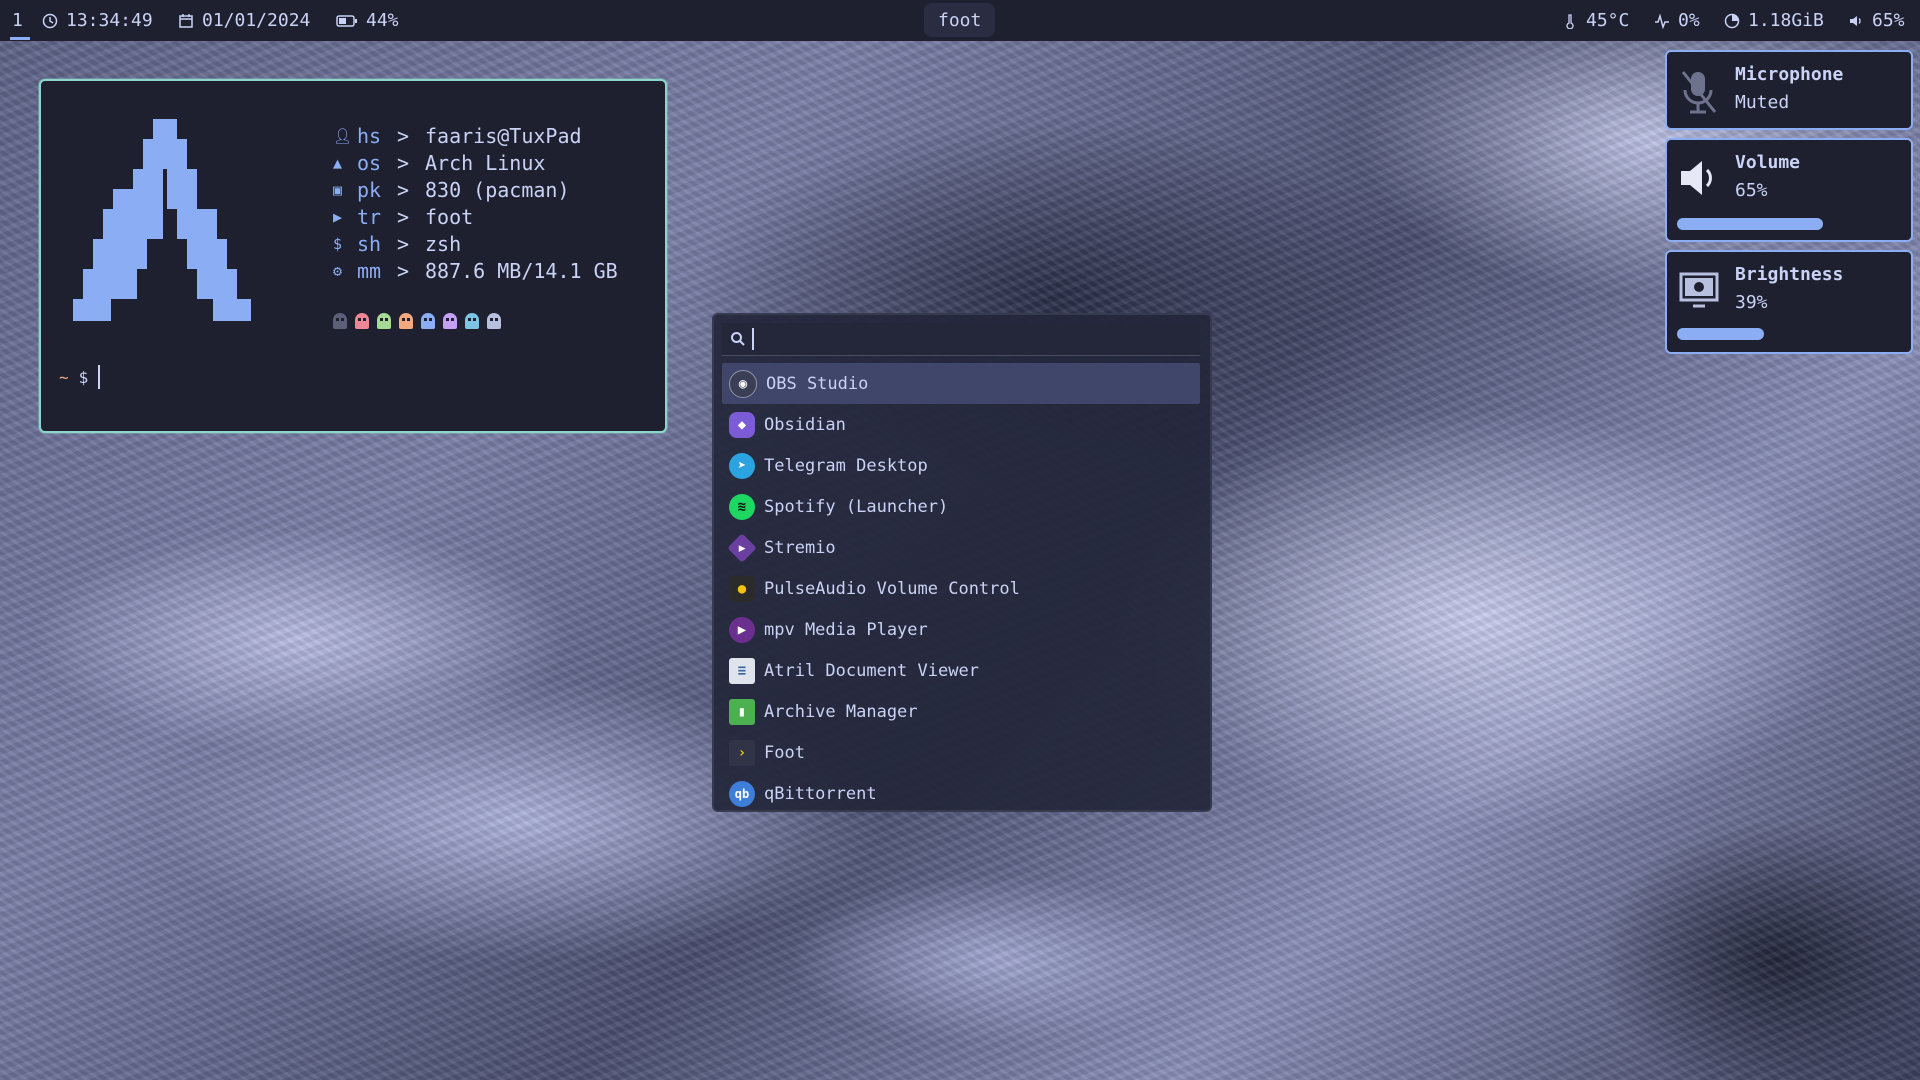  I want to click on app-entry-pulseaudio: ● PulseAudio Volume Control, so click(961, 588).